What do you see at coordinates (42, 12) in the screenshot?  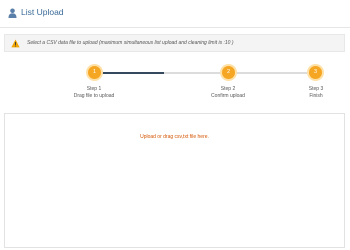 I see `page-title: List Upload` at bounding box center [42, 12].